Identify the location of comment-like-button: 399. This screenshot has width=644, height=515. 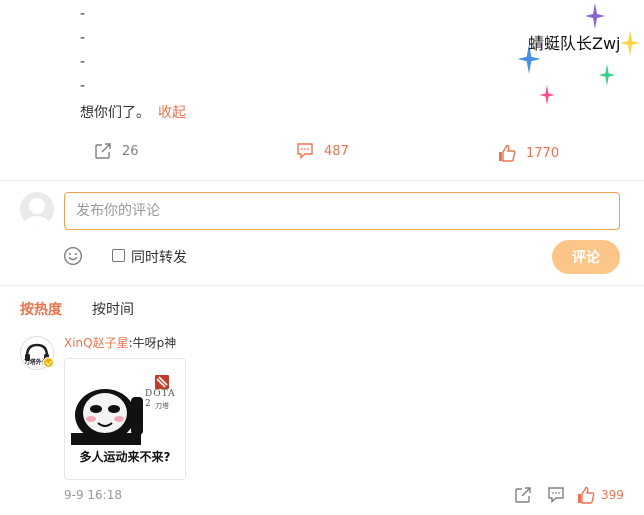
(600, 495).